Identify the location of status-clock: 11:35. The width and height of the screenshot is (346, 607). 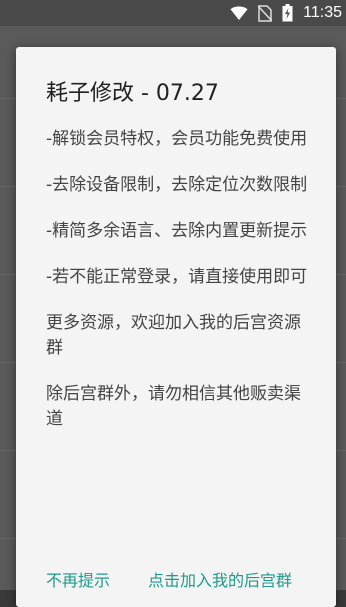
(322, 12).